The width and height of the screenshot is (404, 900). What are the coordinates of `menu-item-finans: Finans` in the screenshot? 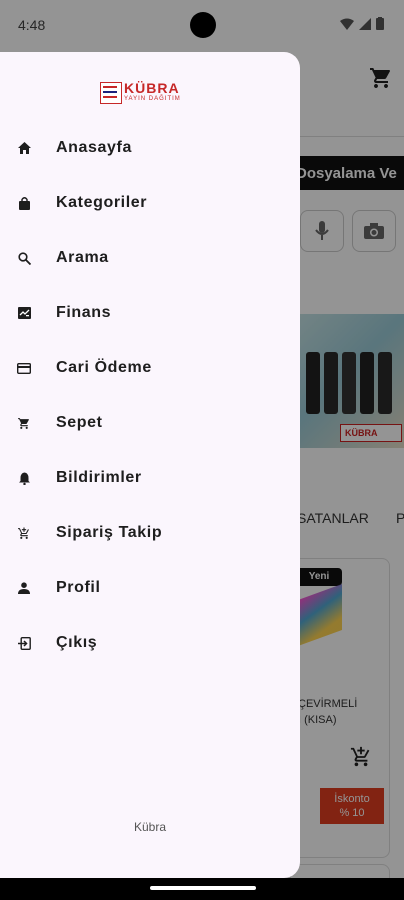 It's located at (150, 313).